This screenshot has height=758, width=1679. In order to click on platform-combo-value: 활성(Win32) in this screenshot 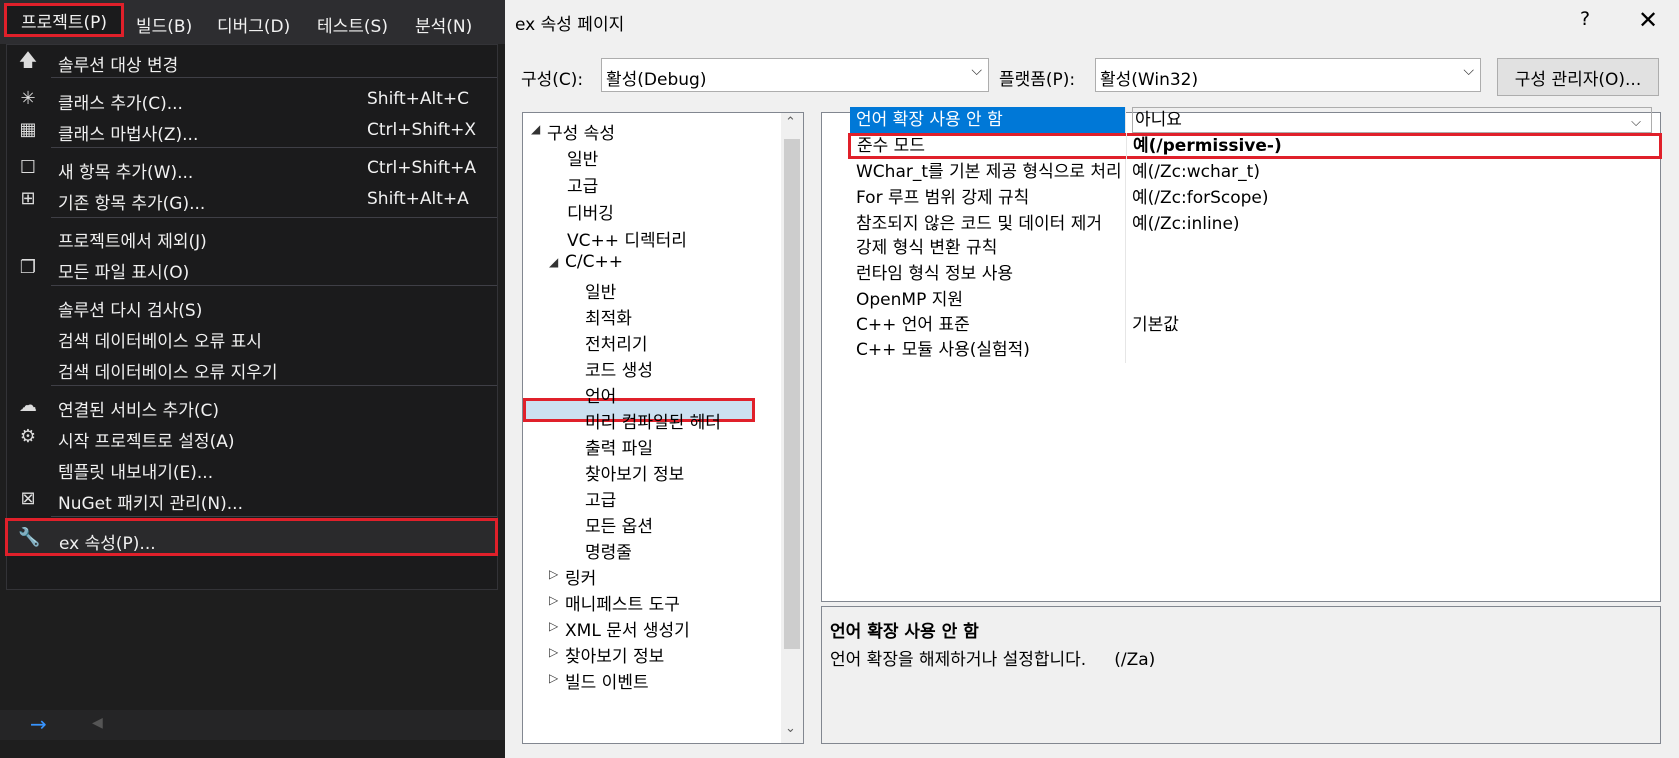, I will do `click(1149, 80)`.